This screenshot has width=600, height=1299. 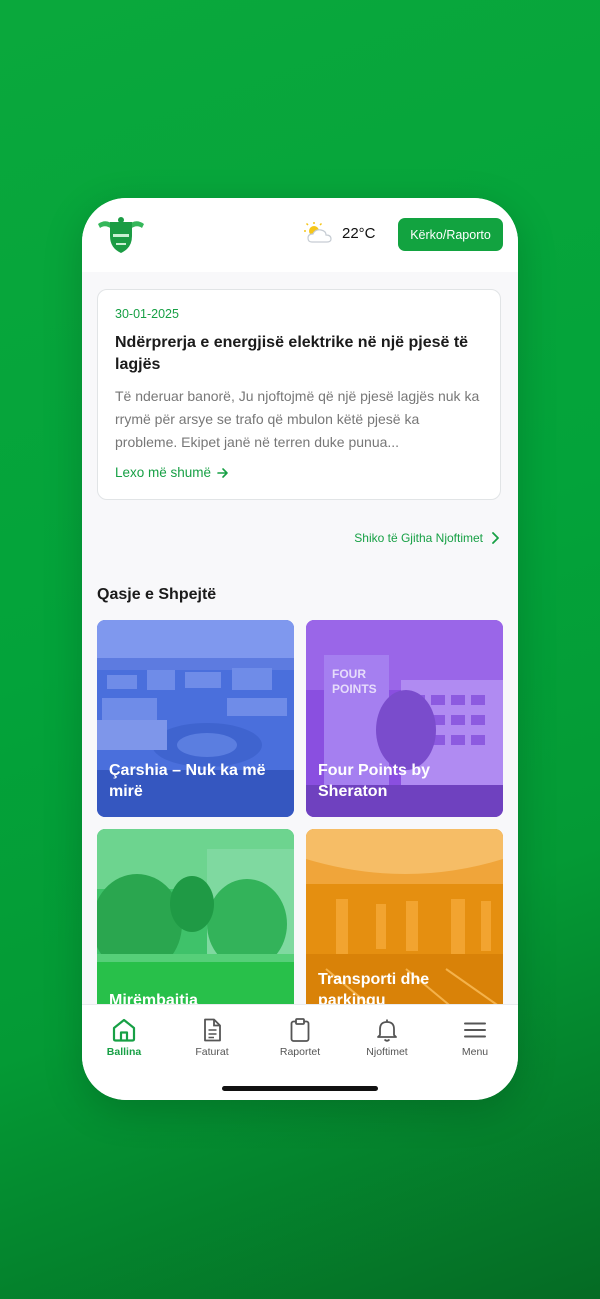 I want to click on tab-label: Menu, so click(x=475, y=1052).